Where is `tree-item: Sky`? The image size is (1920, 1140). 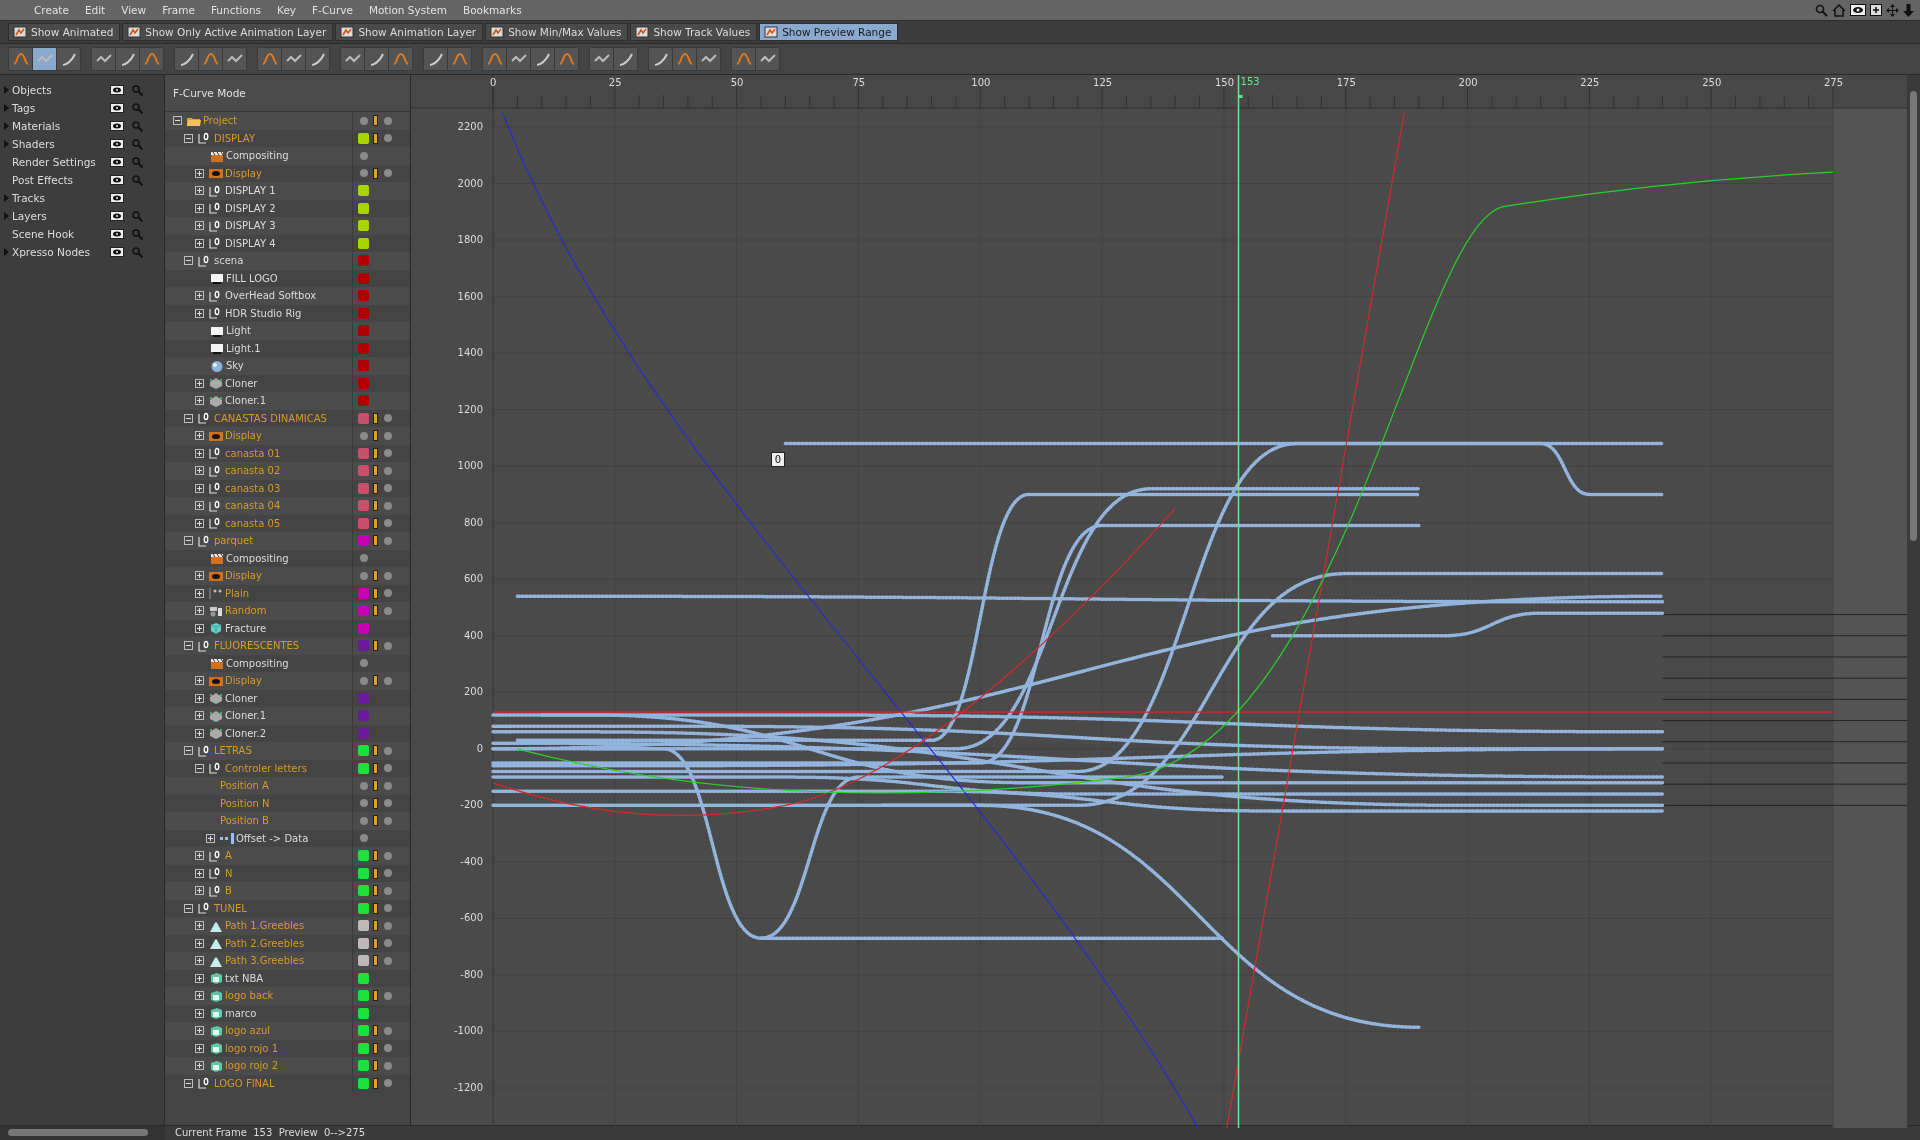
tree-item: Sky is located at coordinates (235, 366).